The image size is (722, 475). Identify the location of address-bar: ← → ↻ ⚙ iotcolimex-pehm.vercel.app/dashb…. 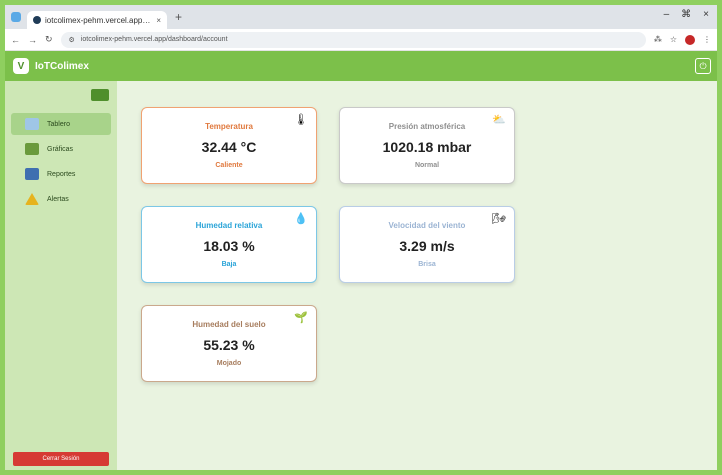
(361, 40).